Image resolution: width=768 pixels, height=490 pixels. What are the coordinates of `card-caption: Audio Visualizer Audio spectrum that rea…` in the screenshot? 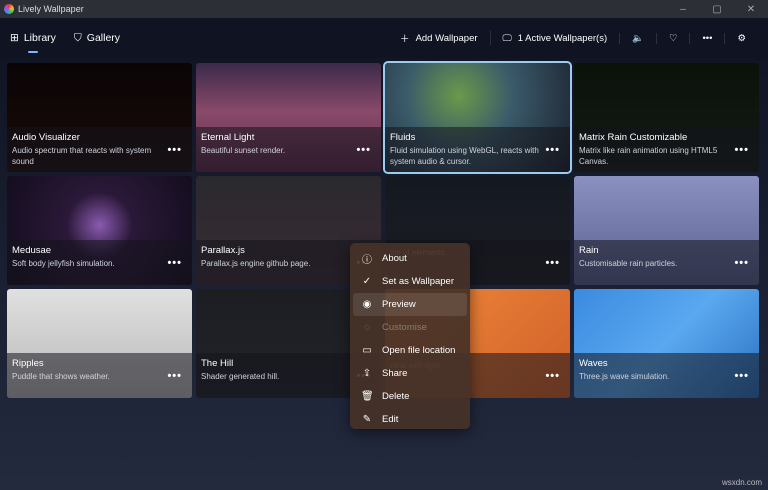 It's located at (99, 149).